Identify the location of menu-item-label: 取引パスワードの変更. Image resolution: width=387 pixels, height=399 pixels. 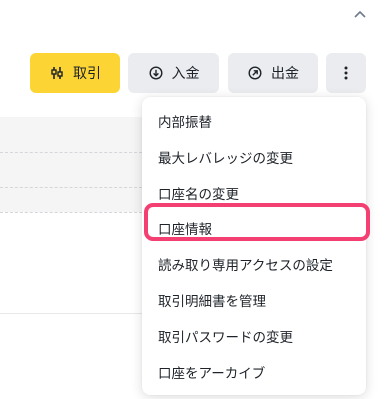
(225, 338).